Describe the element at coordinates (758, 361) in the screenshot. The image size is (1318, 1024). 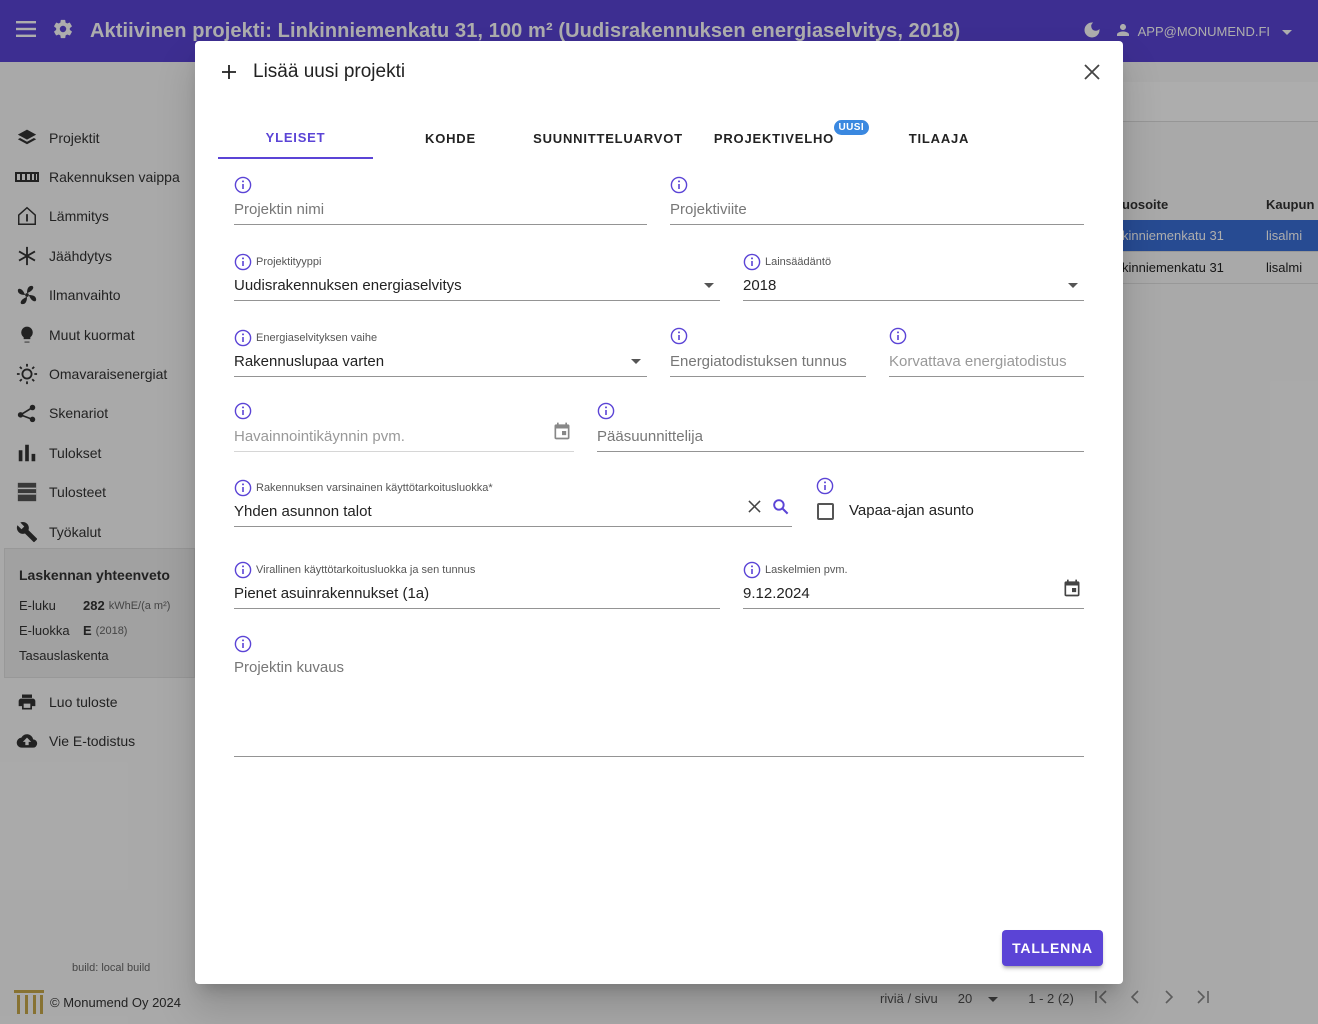
I see `certificate-id-placeholder: Energiatodistuksen tunnus` at that location.